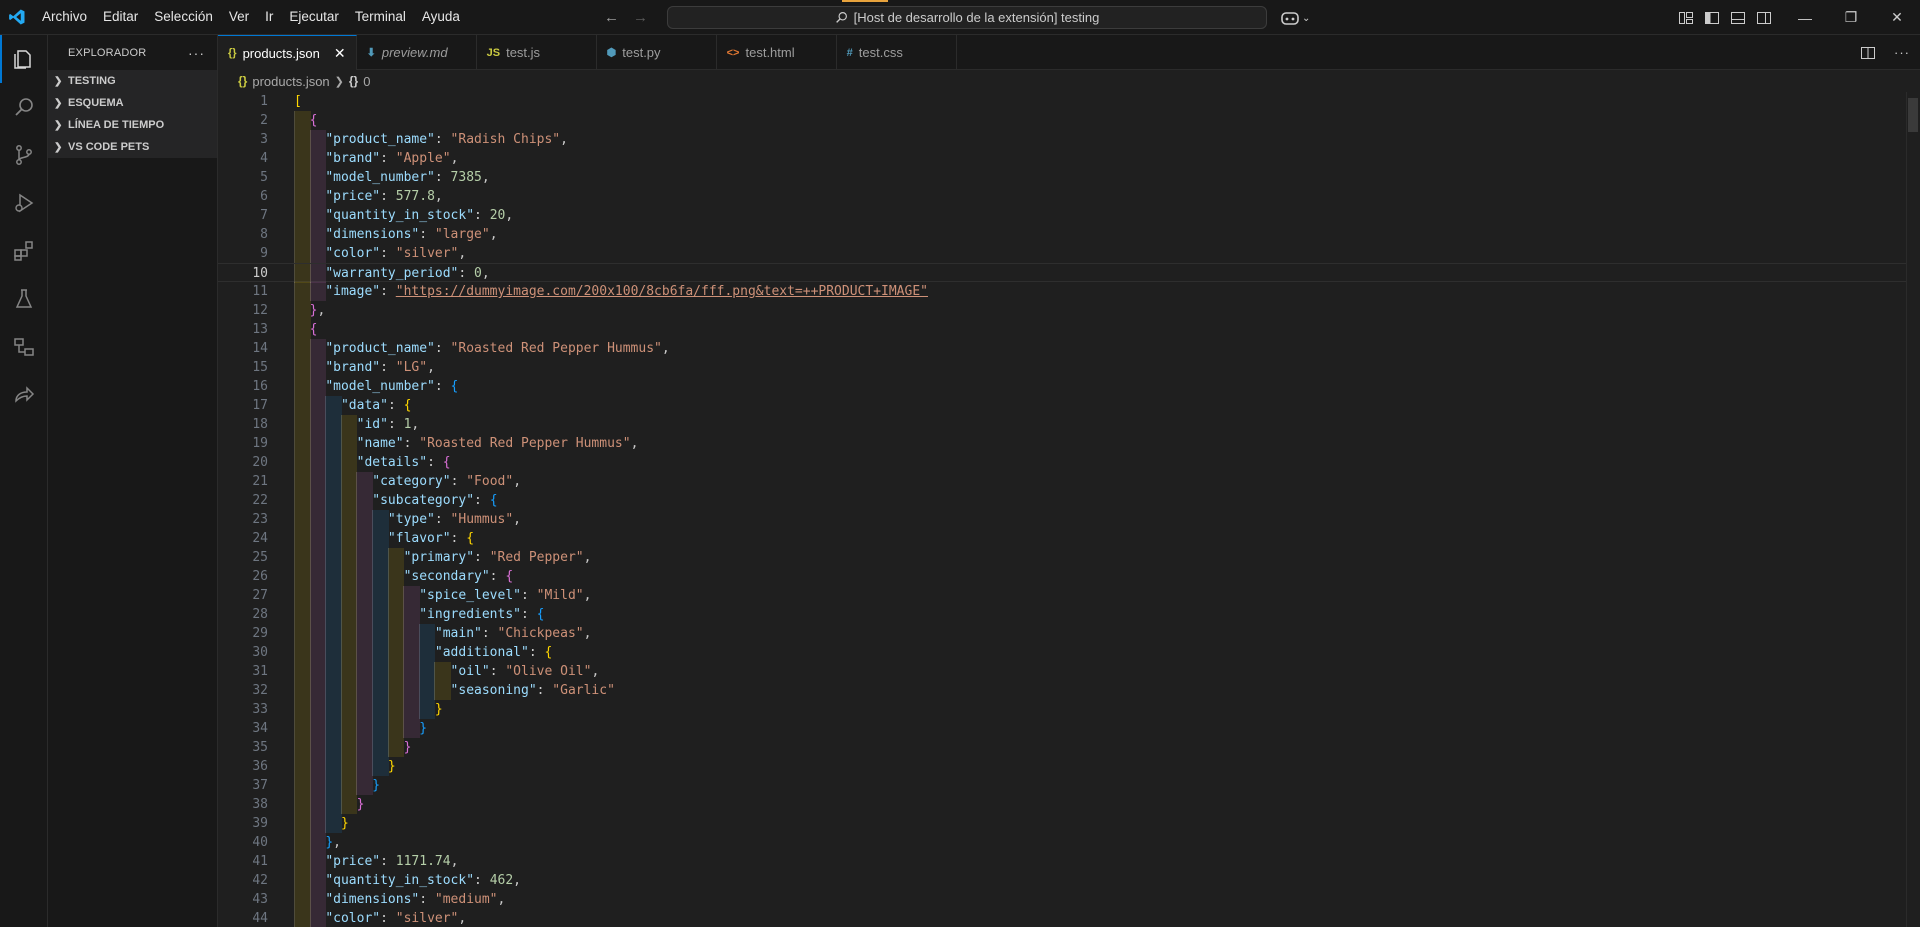 The width and height of the screenshot is (1920, 927). Describe the element at coordinates (64, 17) in the screenshot. I see `menu-archivo: Archivo` at that location.